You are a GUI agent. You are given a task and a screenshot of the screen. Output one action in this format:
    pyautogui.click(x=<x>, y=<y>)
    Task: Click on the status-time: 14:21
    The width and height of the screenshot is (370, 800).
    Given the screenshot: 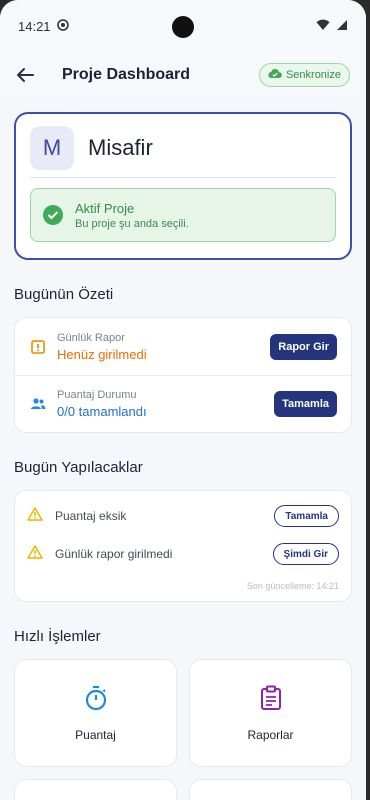 What is the action you would take?
    pyautogui.click(x=34, y=26)
    